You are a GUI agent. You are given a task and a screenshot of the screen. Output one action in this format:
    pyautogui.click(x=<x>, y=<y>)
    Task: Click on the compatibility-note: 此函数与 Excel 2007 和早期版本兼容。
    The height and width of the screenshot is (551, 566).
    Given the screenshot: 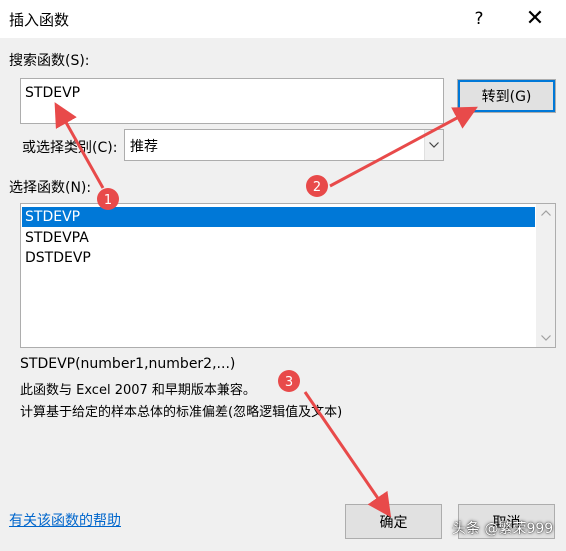 What is the action you would take?
    pyautogui.click(x=138, y=390)
    